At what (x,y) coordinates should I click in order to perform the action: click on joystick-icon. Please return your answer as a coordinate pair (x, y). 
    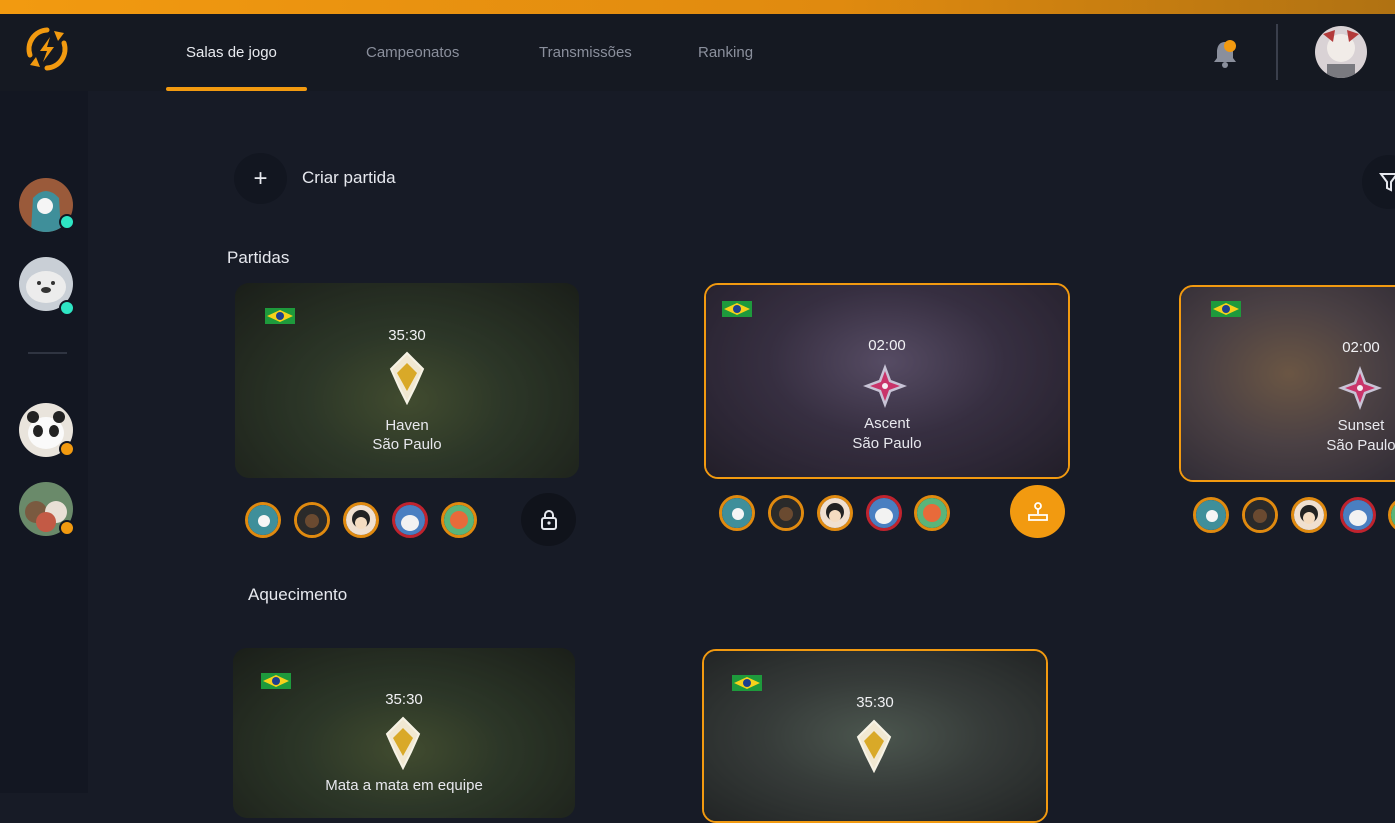
    Looking at the image, I should click on (1037, 511).